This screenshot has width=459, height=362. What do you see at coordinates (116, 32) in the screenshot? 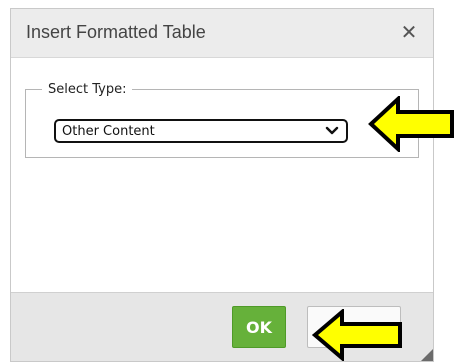
I see `dialog-title: Insert Formatted Table` at bounding box center [116, 32].